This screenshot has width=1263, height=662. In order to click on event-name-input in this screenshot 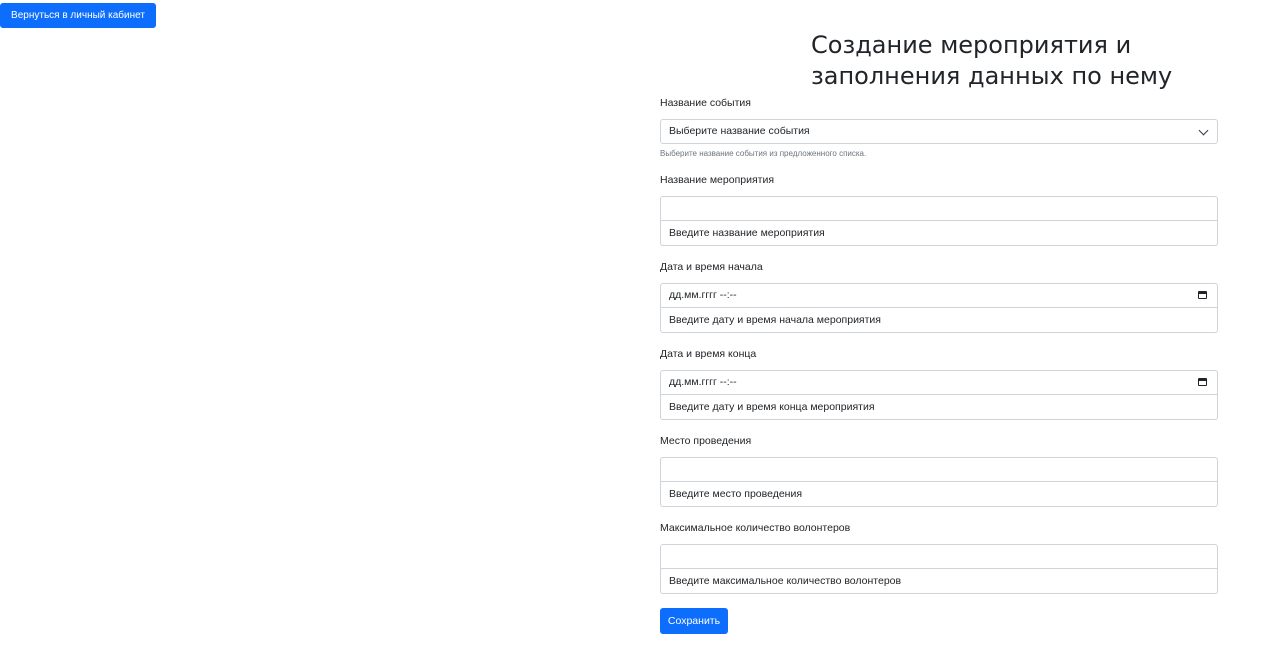, I will do `click(939, 208)`.